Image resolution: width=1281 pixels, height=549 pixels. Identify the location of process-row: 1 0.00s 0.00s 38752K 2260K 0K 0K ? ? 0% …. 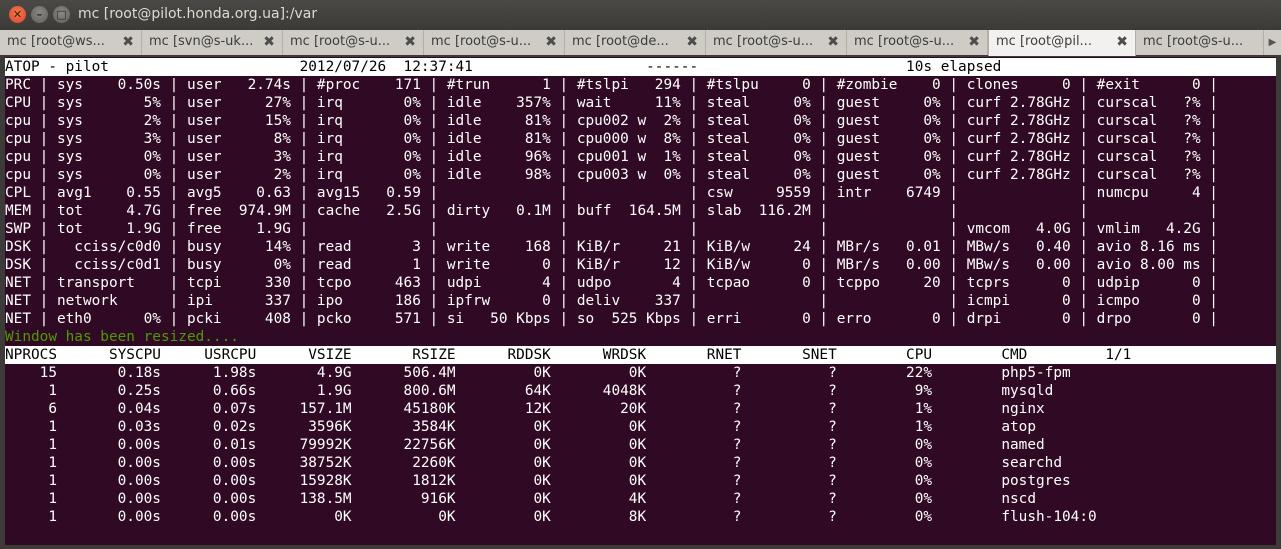
(533, 463).